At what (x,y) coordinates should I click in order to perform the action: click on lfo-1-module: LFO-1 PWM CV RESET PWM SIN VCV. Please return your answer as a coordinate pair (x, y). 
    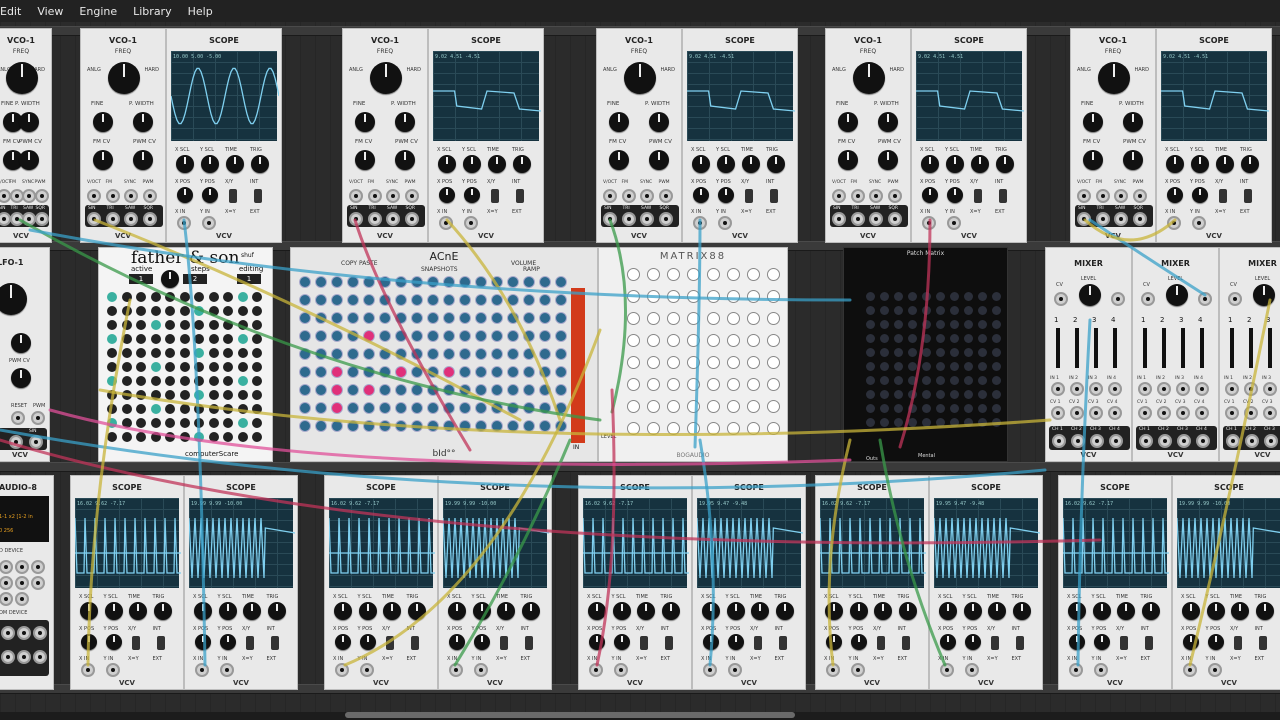
    Looking at the image, I should click on (25, 354).